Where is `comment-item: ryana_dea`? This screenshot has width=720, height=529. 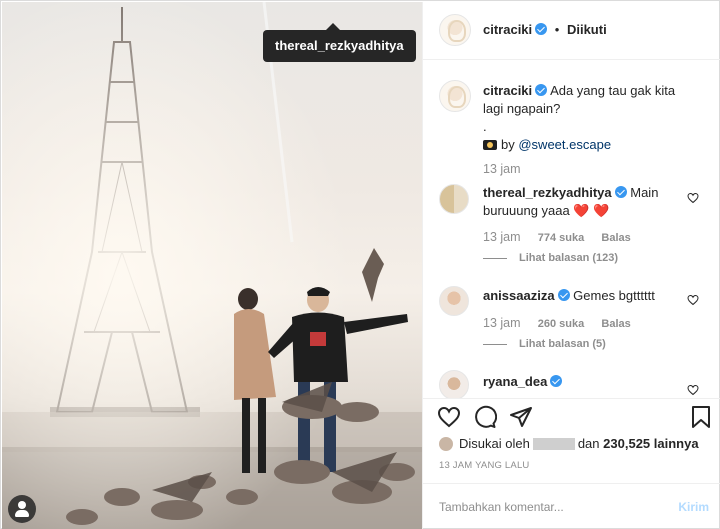 comment-item: ryana_dea is located at coordinates (571, 383).